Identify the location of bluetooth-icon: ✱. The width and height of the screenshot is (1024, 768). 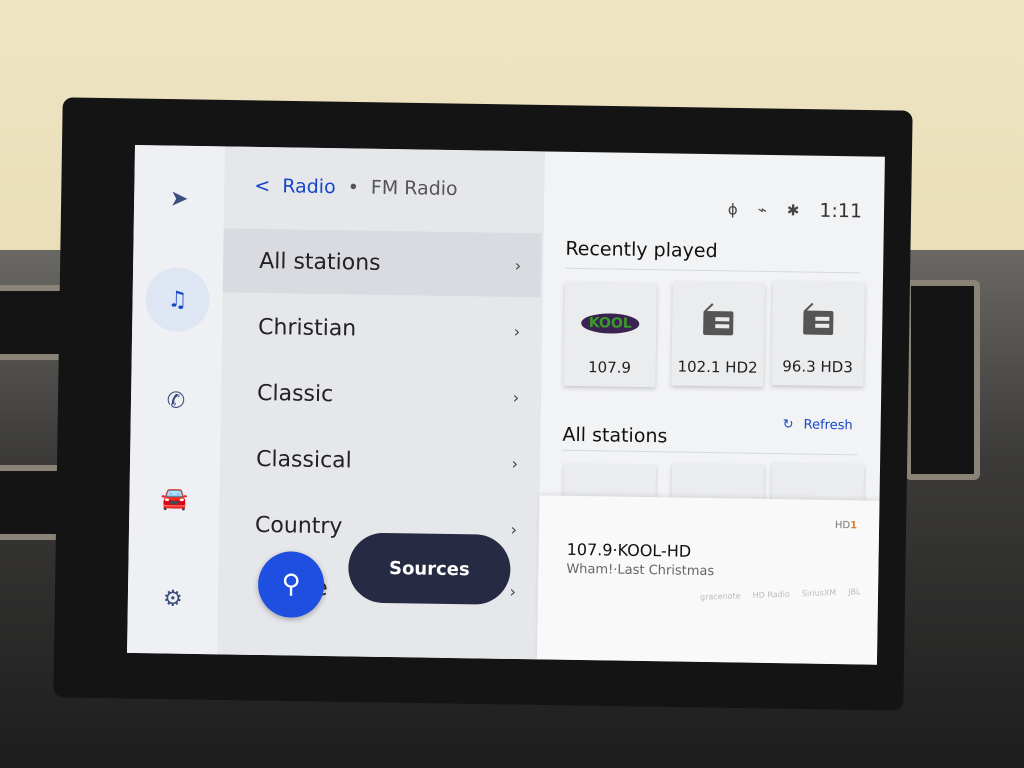
(793, 210).